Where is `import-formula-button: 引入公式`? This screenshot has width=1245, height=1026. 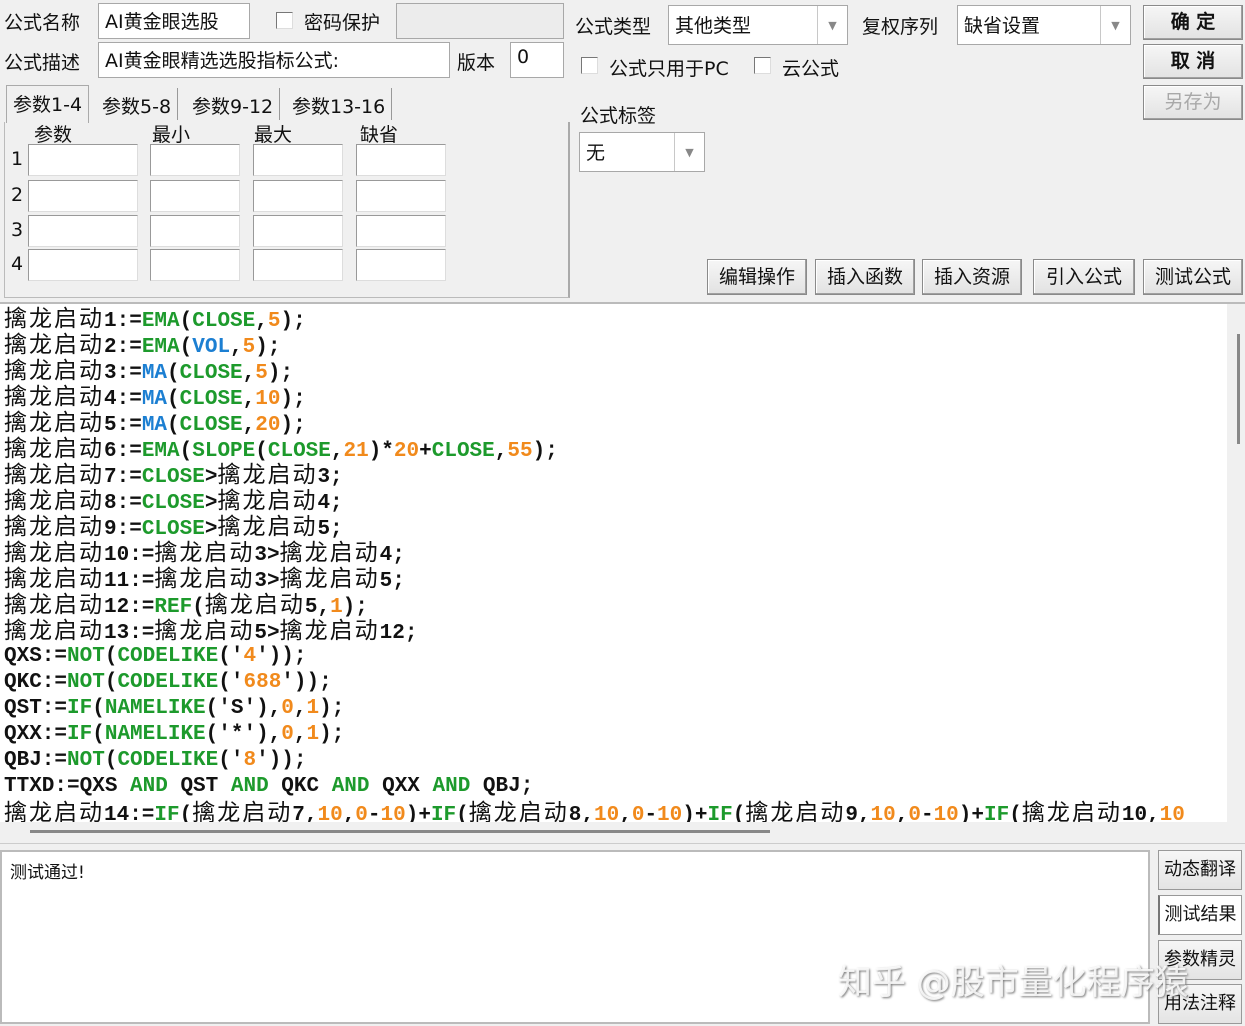
import-formula-button: 引入公式 is located at coordinates (1084, 277).